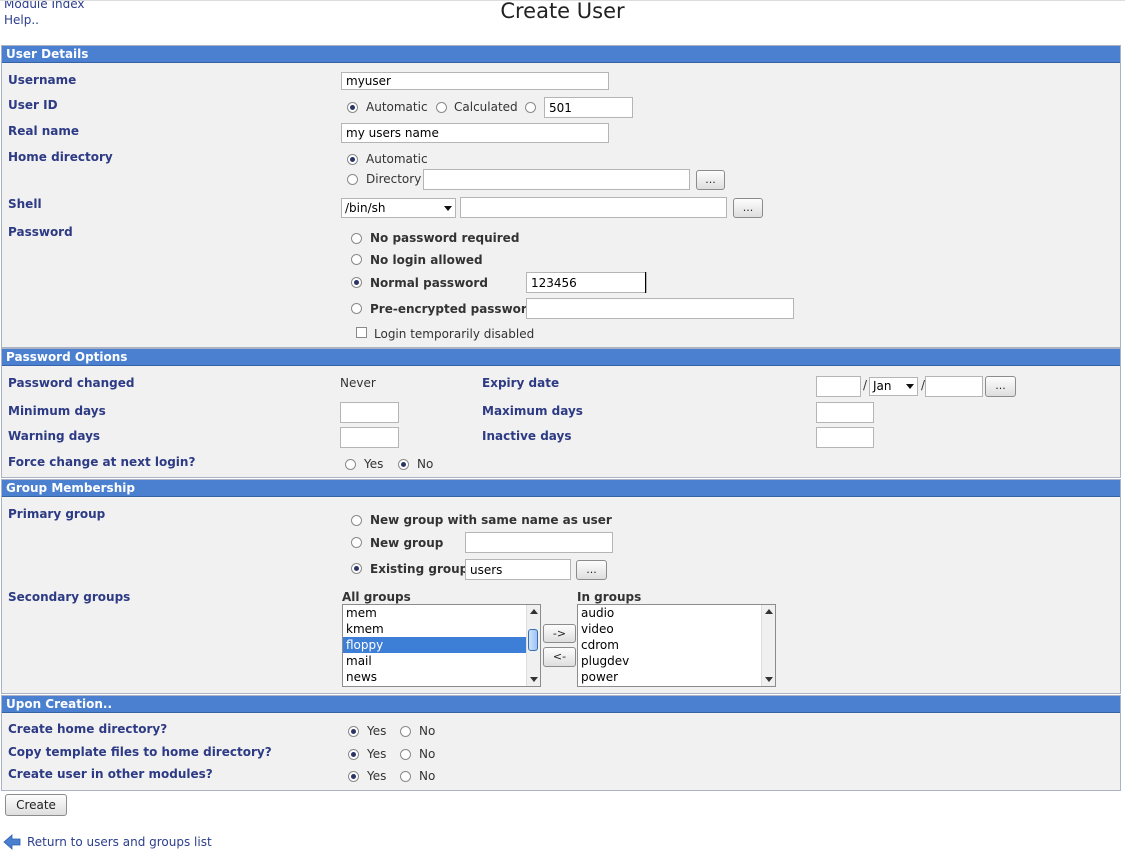 Image resolution: width=1125 pixels, height=854 pixels. What do you see at coordinates (441, 677) in the screenshot?
I see `list-item: news` at bounding box center [441, 677].